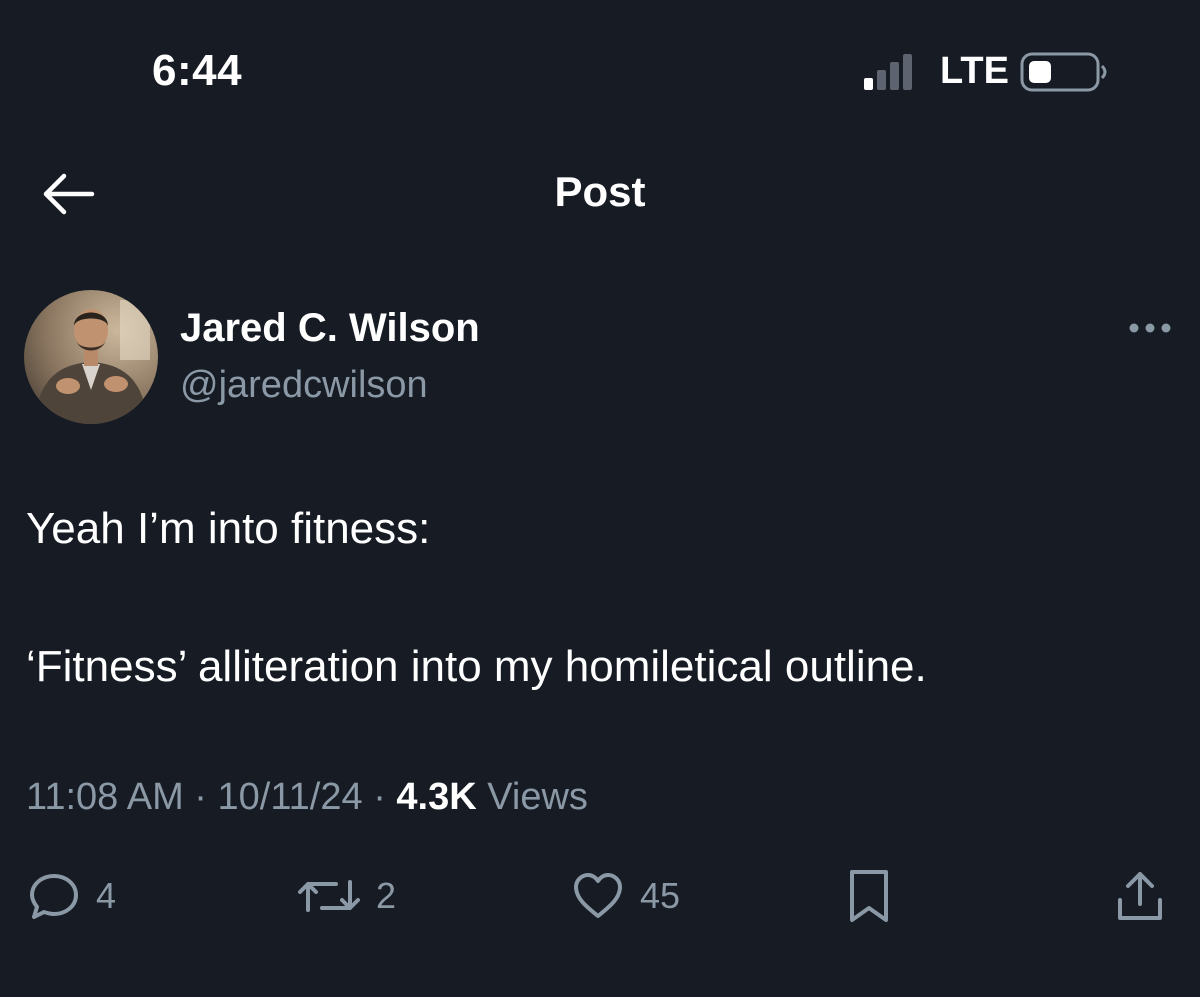  Describe the element at coordinates (1150, 328) in the screenshot. I see `more-horizontal-icon` at that location.